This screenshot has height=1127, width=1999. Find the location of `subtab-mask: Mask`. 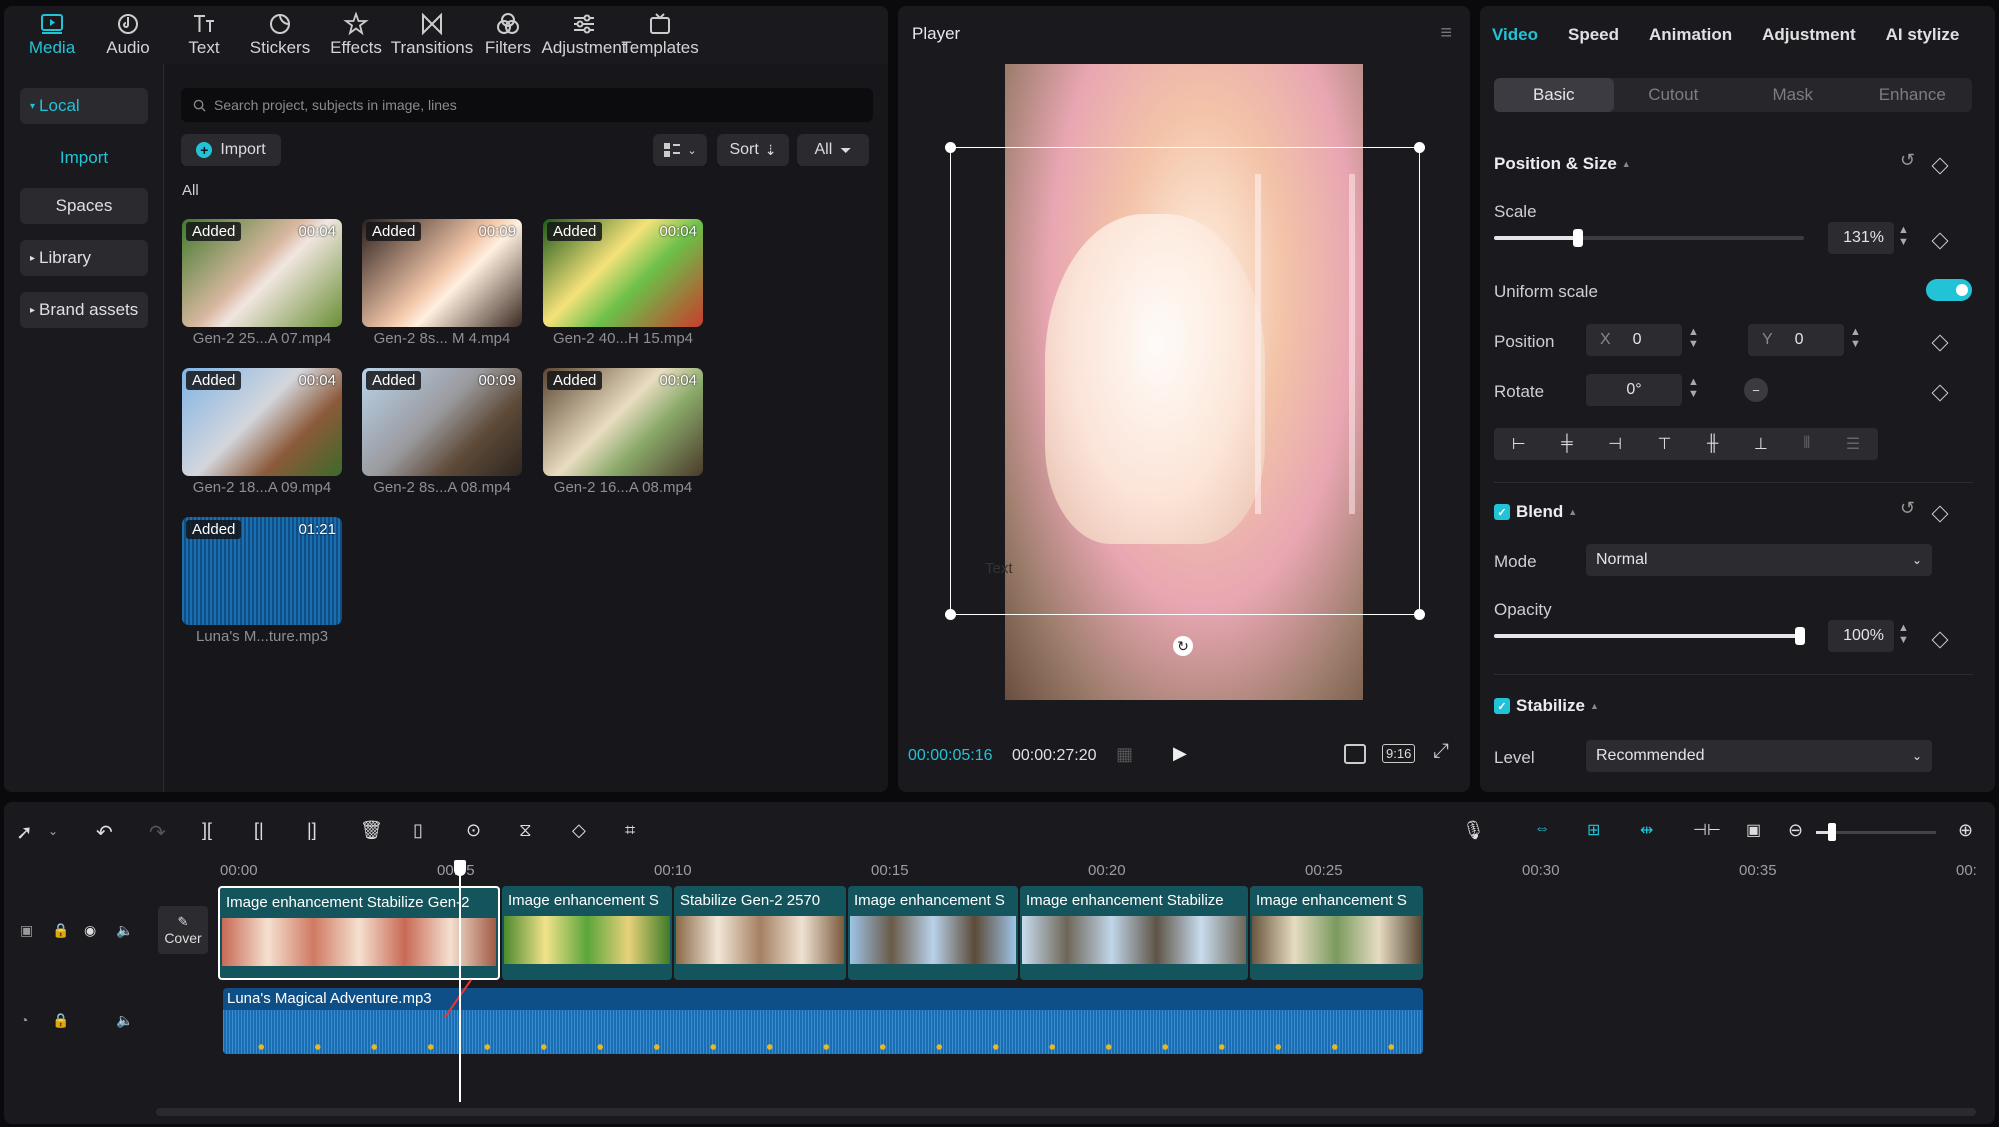

subtab-mask: Mask is located at coordinates (1793, 95).